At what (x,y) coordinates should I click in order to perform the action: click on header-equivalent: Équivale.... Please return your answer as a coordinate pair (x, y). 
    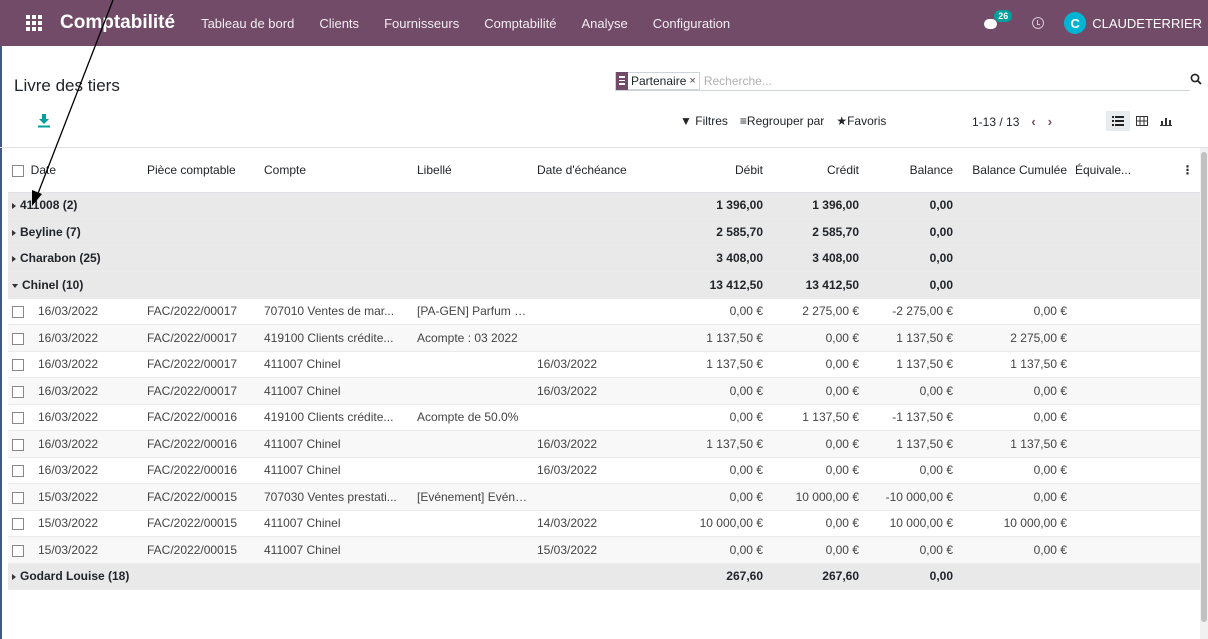
    Looking at the image, I should click on (1123, 170).